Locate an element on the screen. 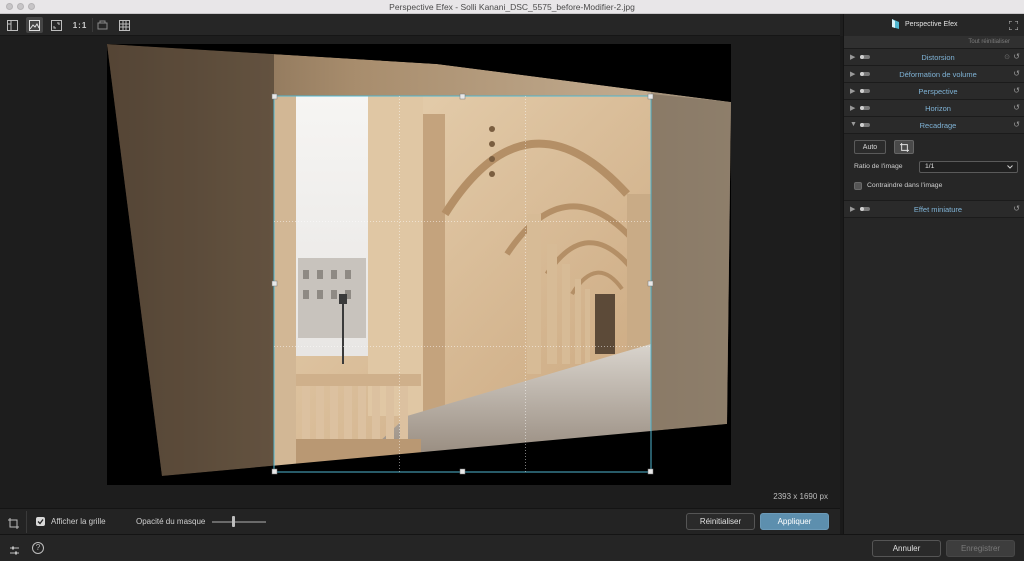  section-label-distorsion: Distorsion is located at coordinates (938, 57).